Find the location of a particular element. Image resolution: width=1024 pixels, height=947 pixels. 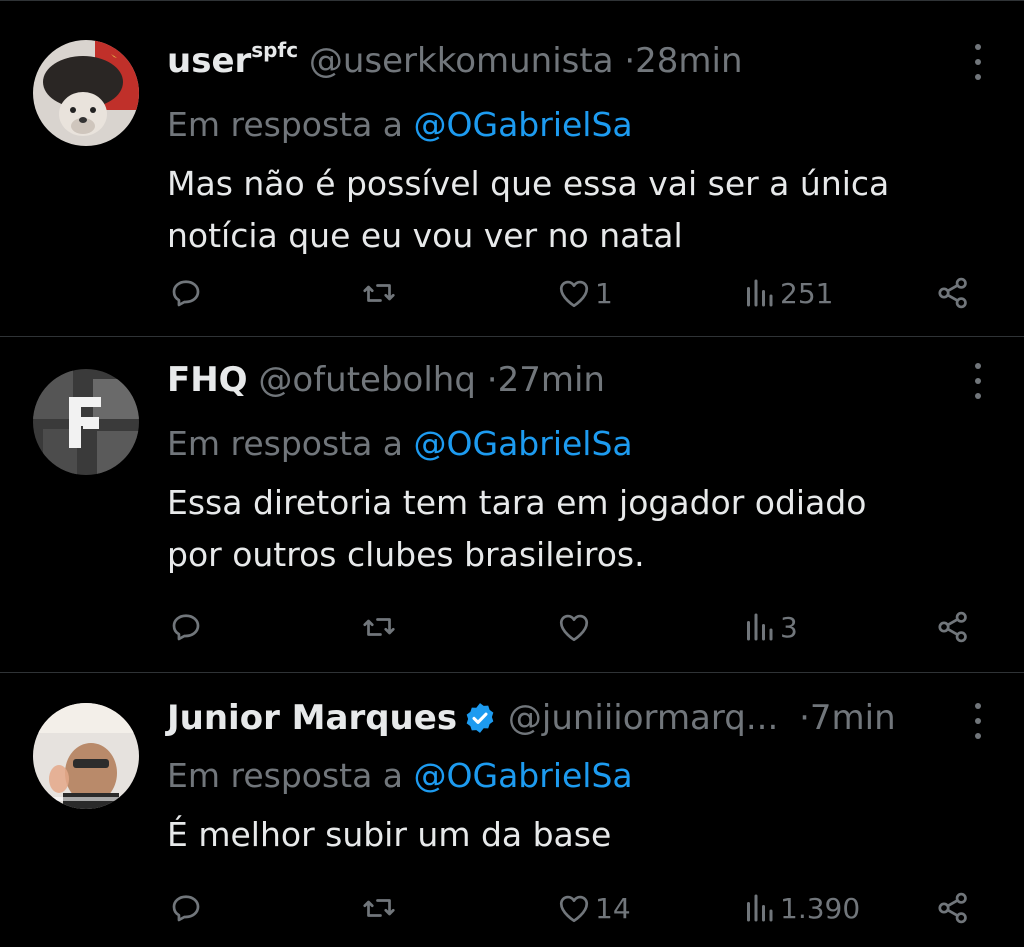

like-button: 1 is located at coordinates (584, 293).